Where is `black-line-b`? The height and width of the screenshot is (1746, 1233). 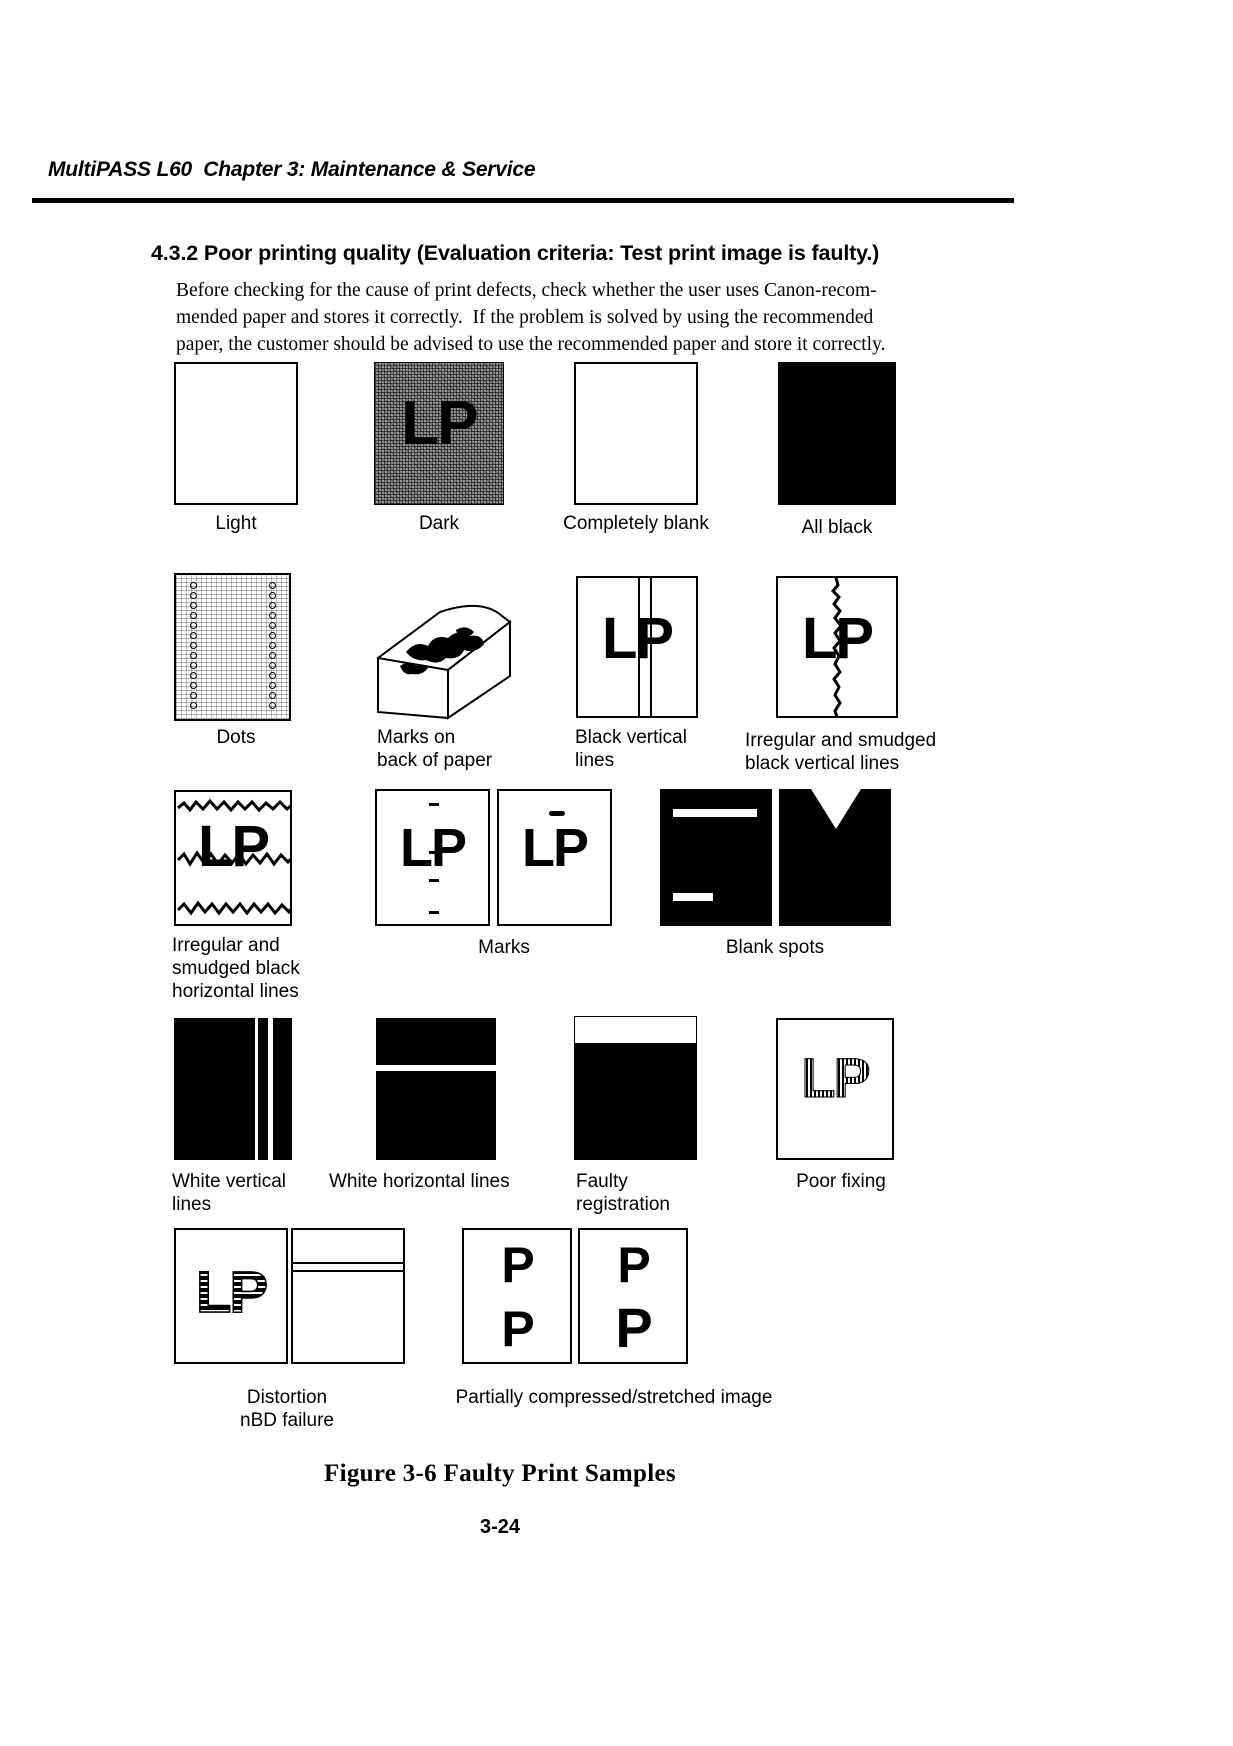 black-line-b is located at coordinates (651, 647).